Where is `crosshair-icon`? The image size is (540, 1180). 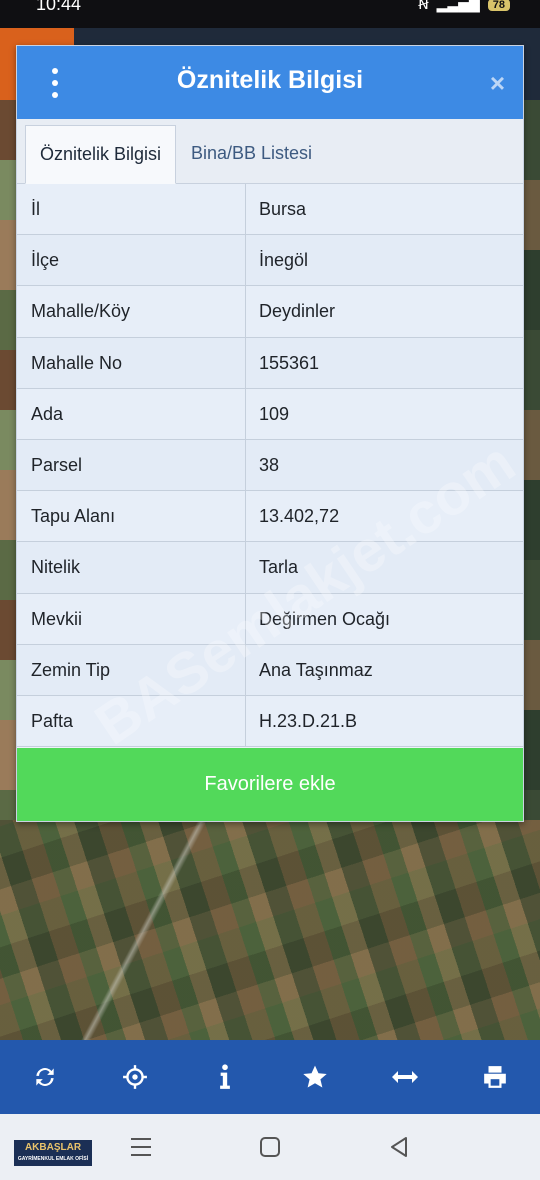
crosshair-icon is located at coordinates (135, 1077).